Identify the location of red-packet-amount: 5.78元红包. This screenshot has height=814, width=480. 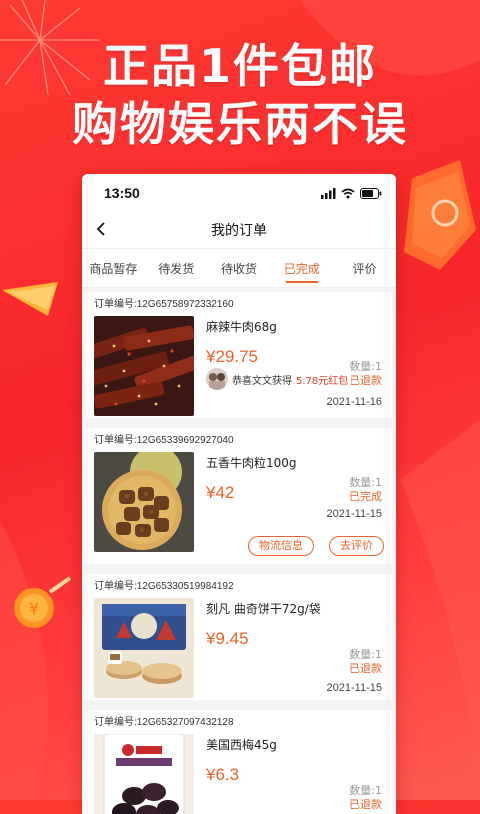
(322, 381).